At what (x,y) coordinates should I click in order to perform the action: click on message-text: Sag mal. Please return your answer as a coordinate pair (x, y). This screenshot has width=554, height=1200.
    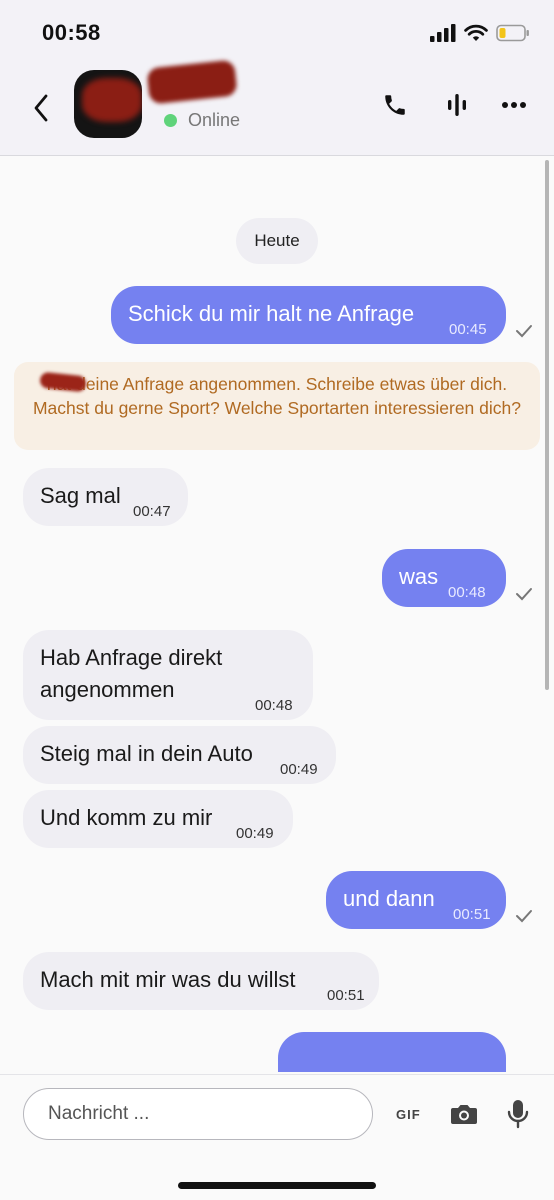
    Looking at the image, I should click on (80, 495).